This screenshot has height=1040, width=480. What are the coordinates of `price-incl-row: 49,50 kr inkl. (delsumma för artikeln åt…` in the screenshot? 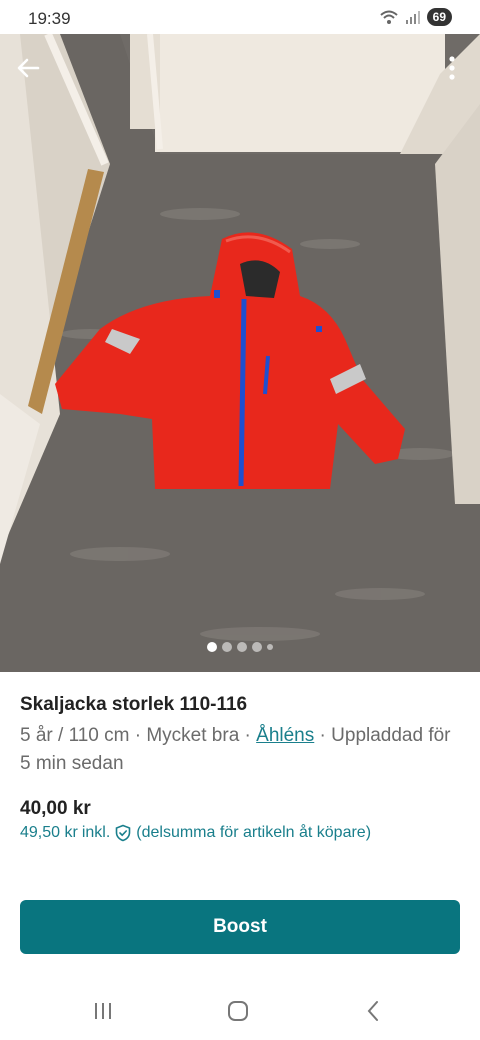 It's located at (195, 833).